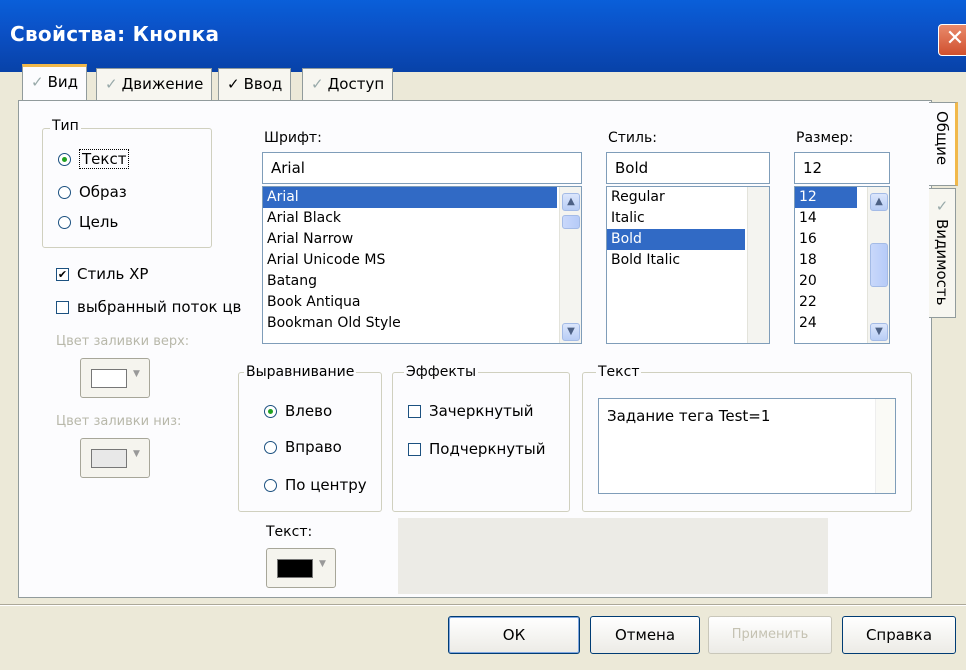 The width and height of the screenshot is (966, 670). Describe the element at coordinates (293, 138) in the screenshot. I see `font-label: Шрифт:` at that location.